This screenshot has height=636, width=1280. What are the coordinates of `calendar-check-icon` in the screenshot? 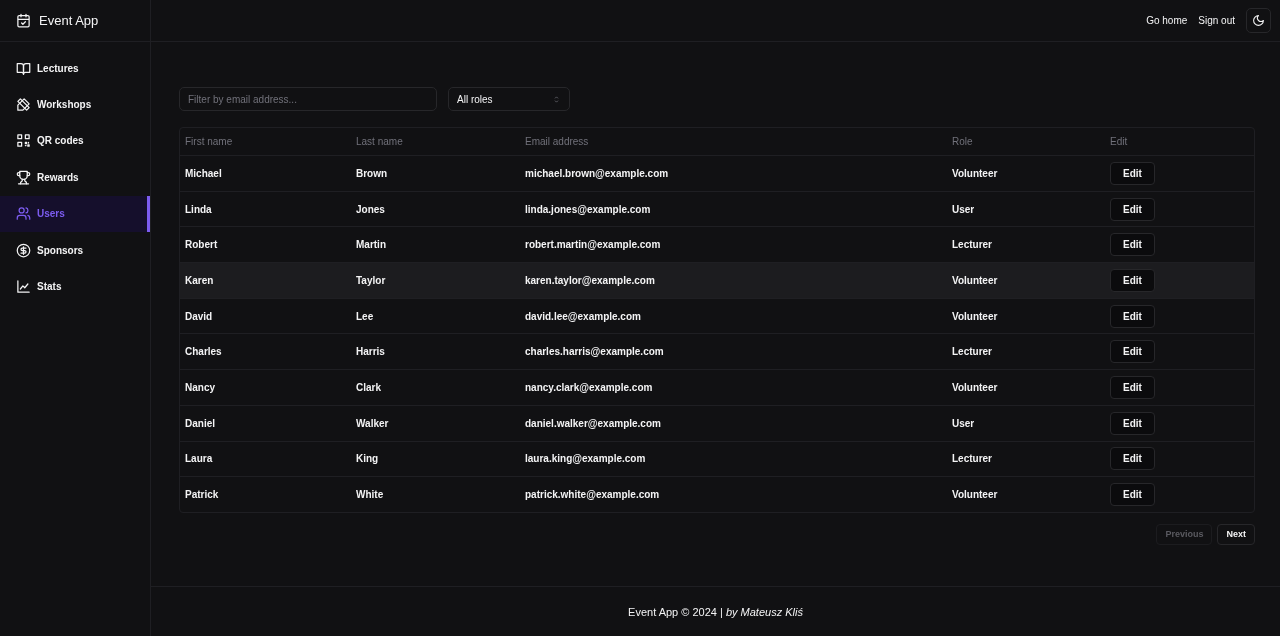 It's located at (23, 20).